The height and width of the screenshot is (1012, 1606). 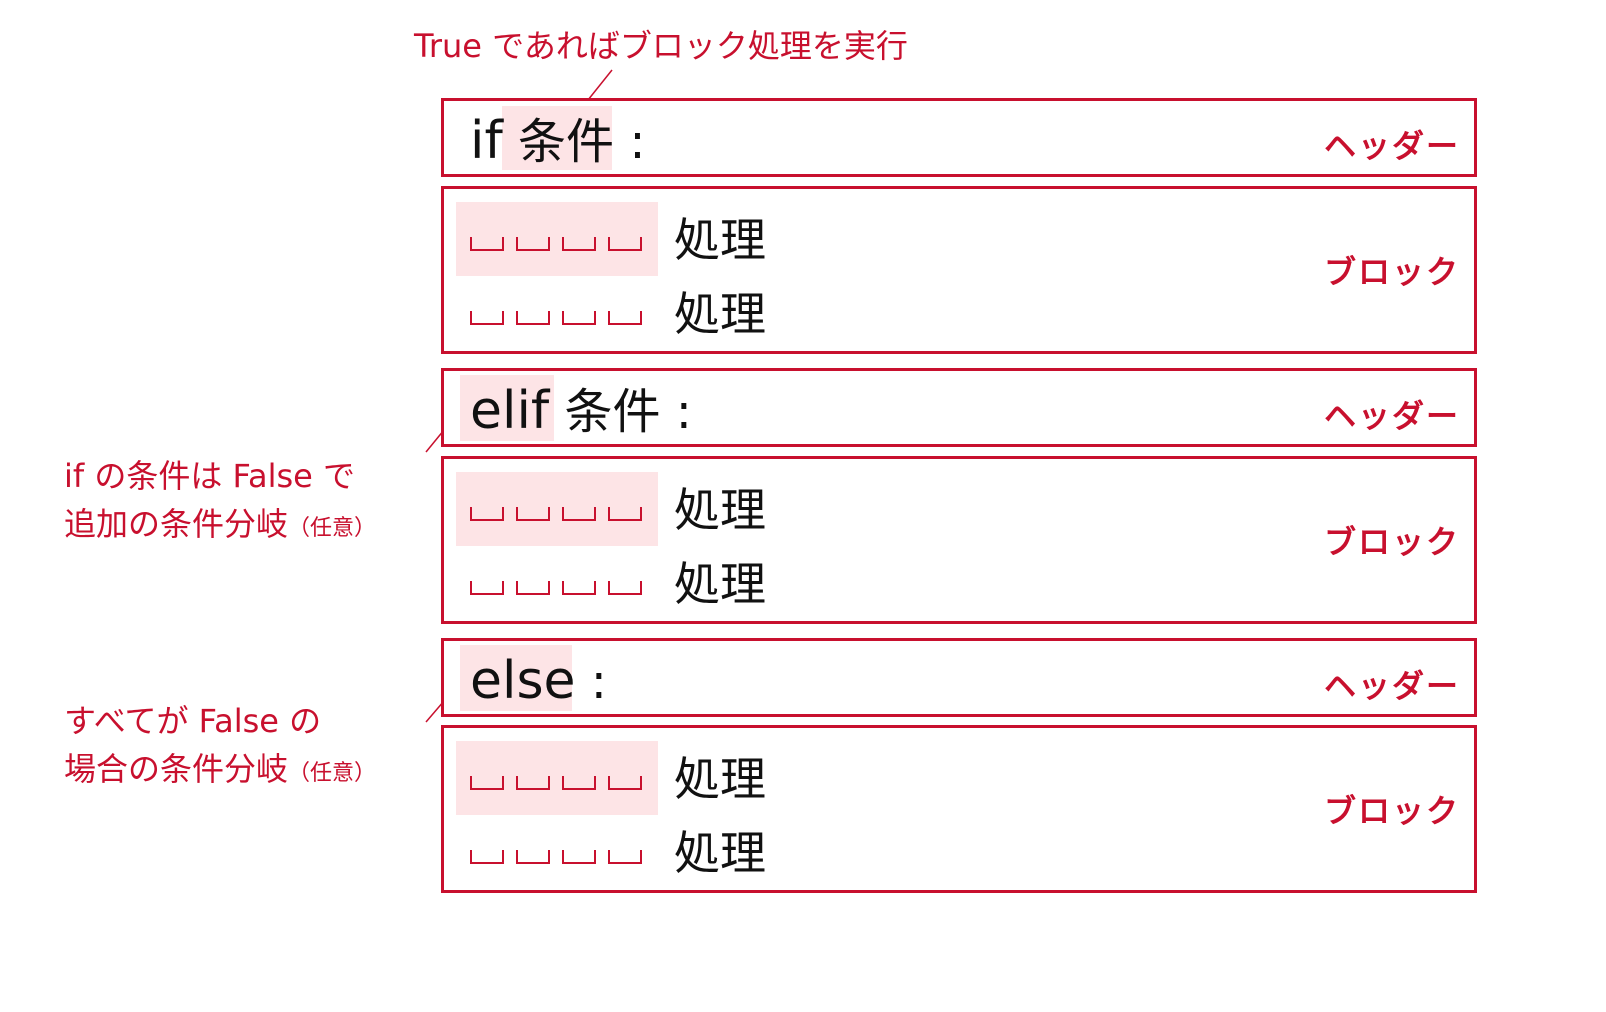 I want to click on else-block-box: 処理 処理 ブロック, so click(x=959, y=809).